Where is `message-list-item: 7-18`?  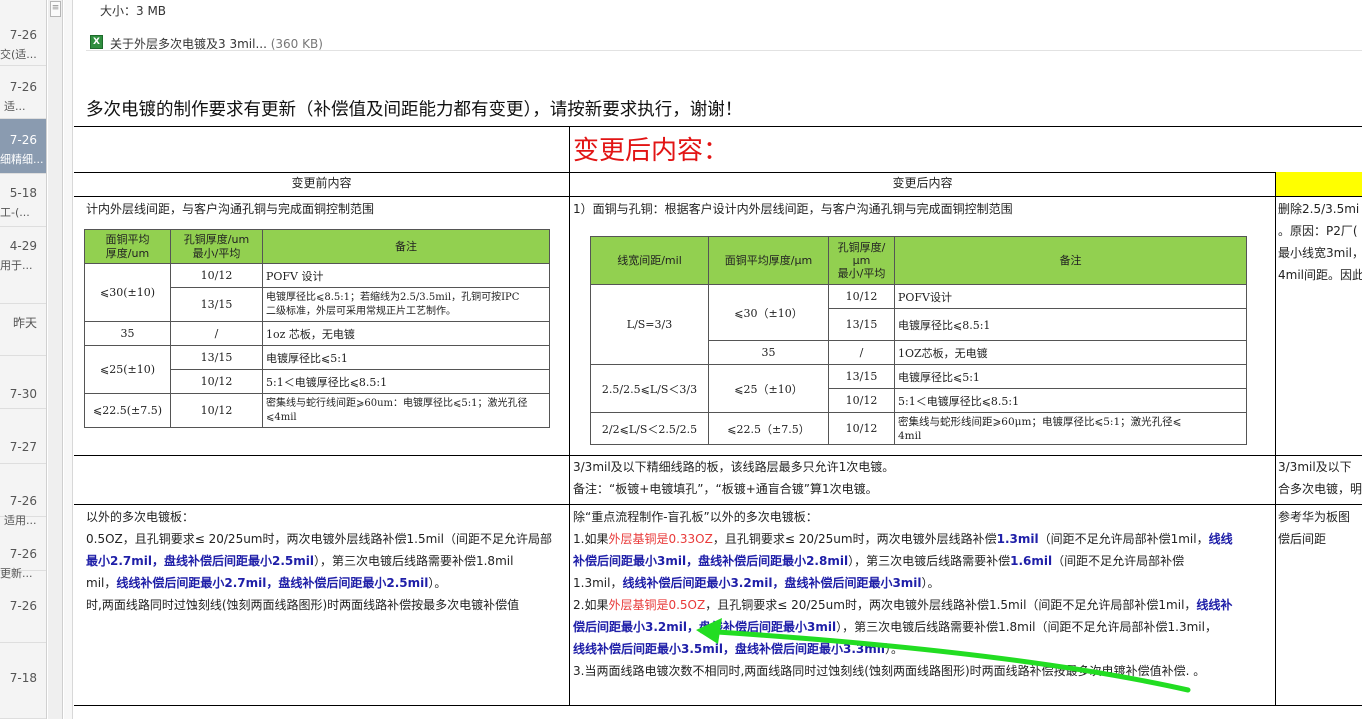
message-list-item: 7-18 is located at coordinates (23, 681).